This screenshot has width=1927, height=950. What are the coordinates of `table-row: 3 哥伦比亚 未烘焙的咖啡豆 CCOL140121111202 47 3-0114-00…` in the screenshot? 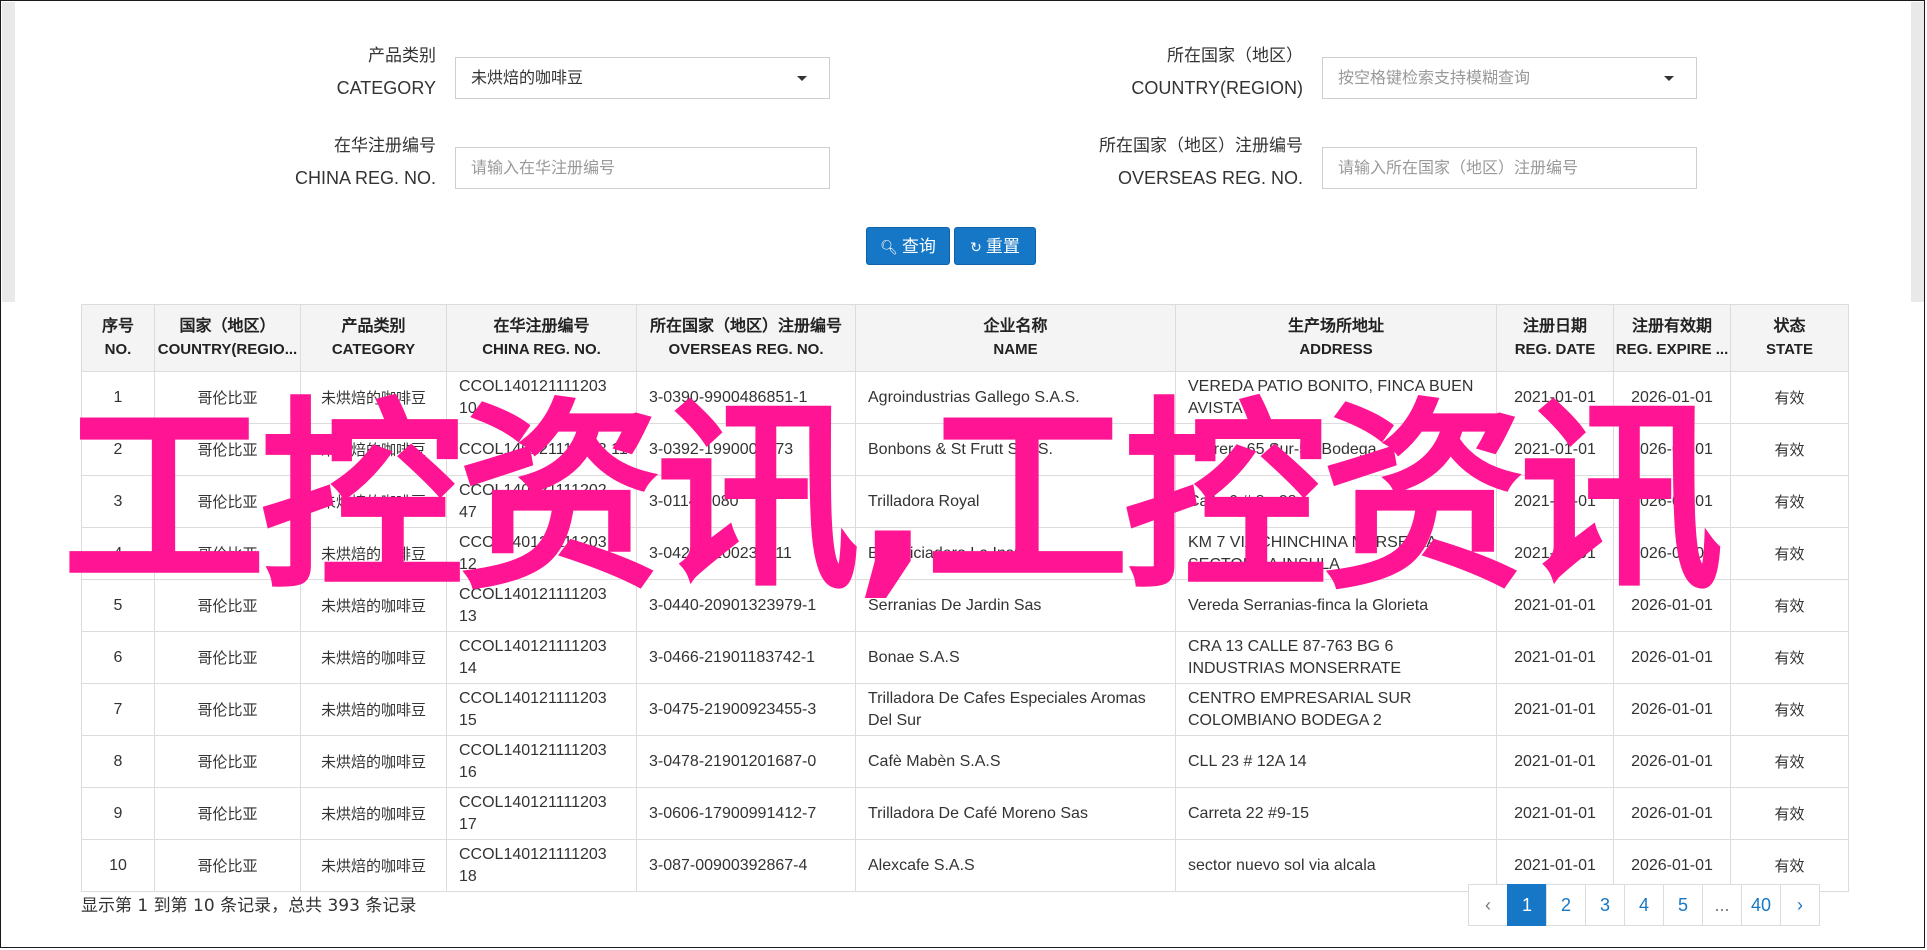 It's located at (965, 501).